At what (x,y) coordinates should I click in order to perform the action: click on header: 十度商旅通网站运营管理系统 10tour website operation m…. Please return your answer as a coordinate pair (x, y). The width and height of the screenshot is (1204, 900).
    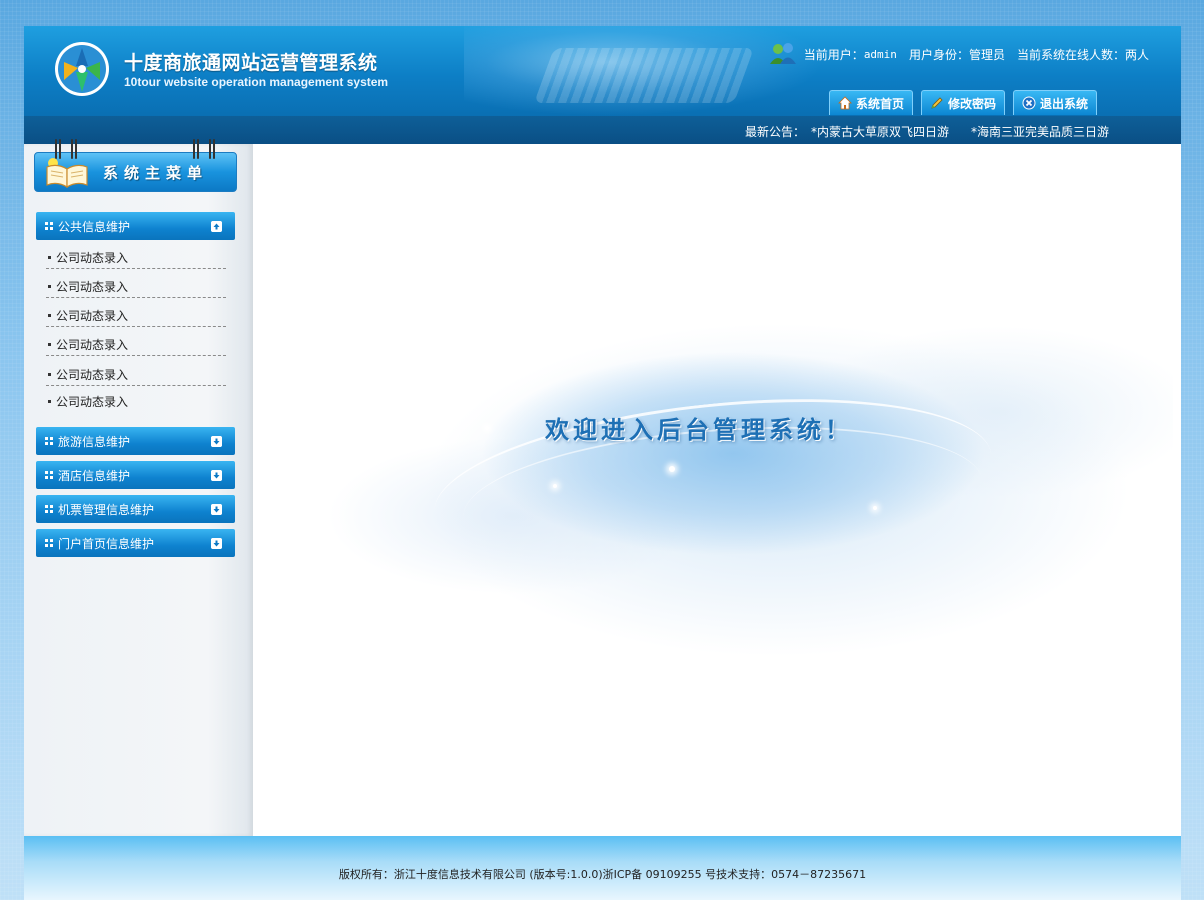
    Looking at the image, I should click on (602, 71).